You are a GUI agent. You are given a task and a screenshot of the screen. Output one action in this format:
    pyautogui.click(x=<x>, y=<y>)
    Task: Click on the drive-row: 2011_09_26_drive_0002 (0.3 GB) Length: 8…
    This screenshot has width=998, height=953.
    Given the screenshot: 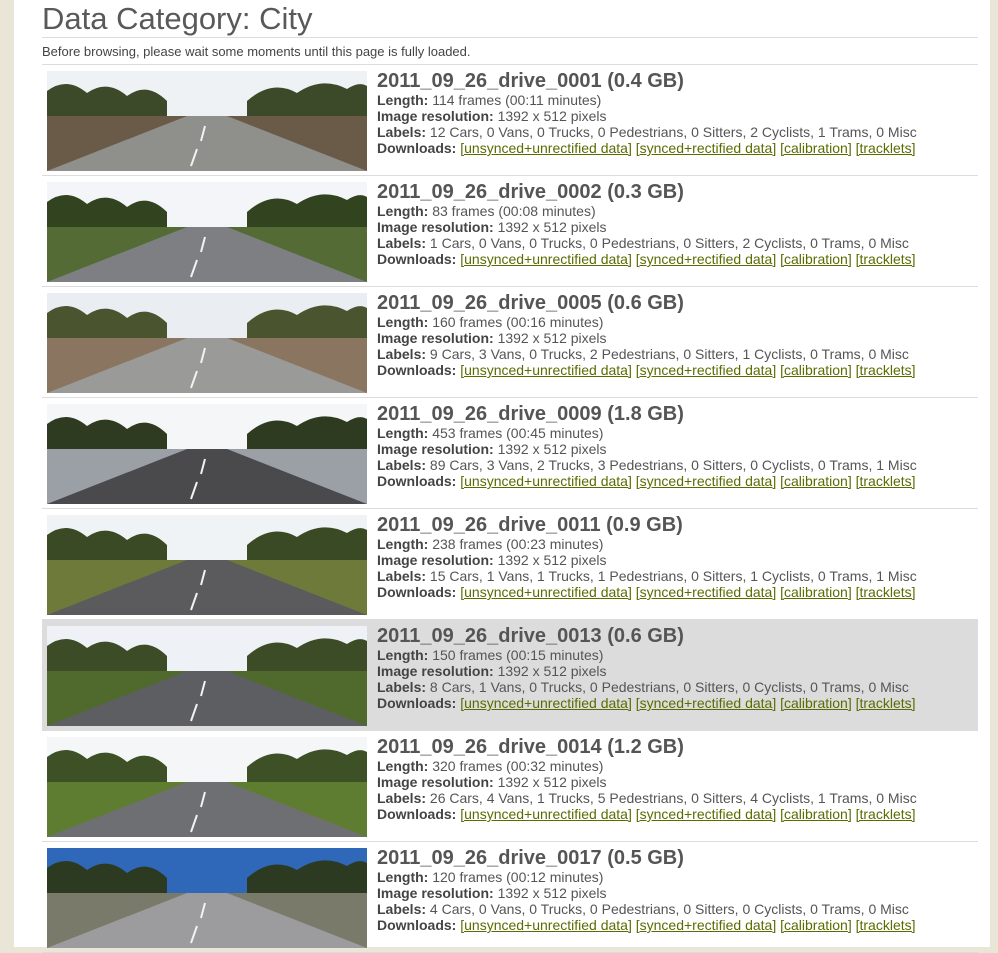 What is the action you would take?
    pyautogui.click(x=510, y=231)
    